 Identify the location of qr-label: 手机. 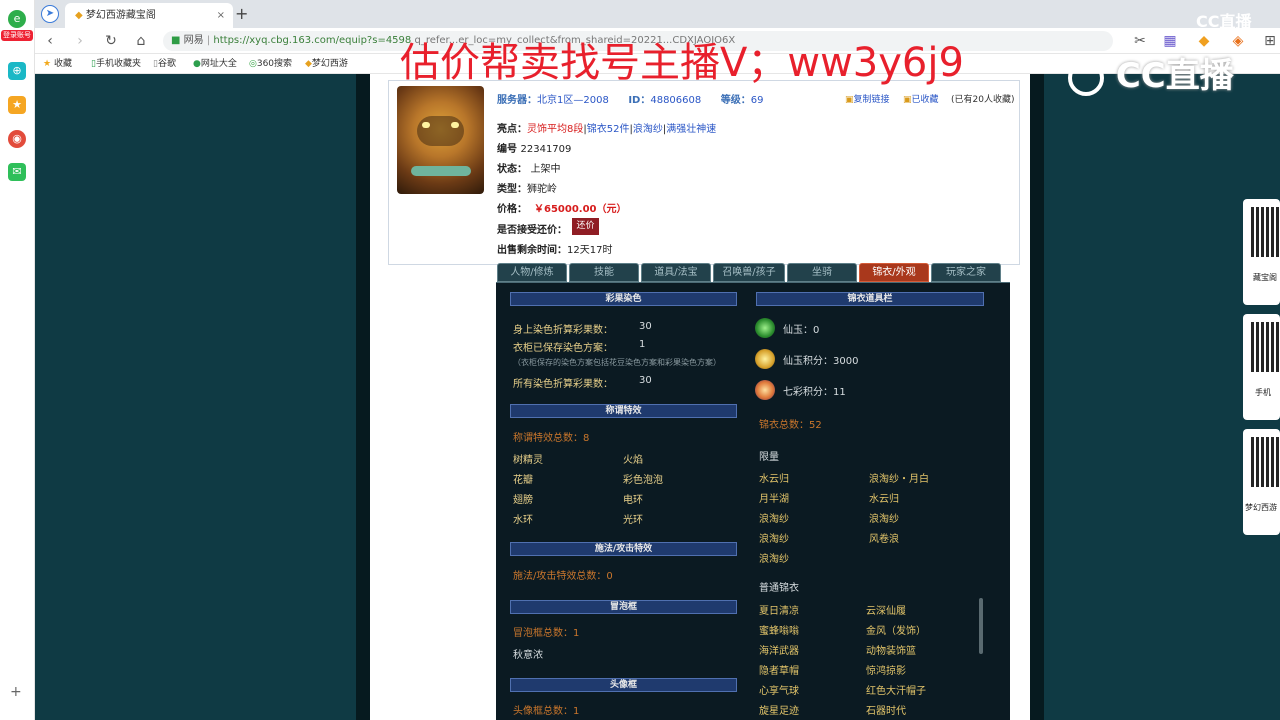
(1263, 392).